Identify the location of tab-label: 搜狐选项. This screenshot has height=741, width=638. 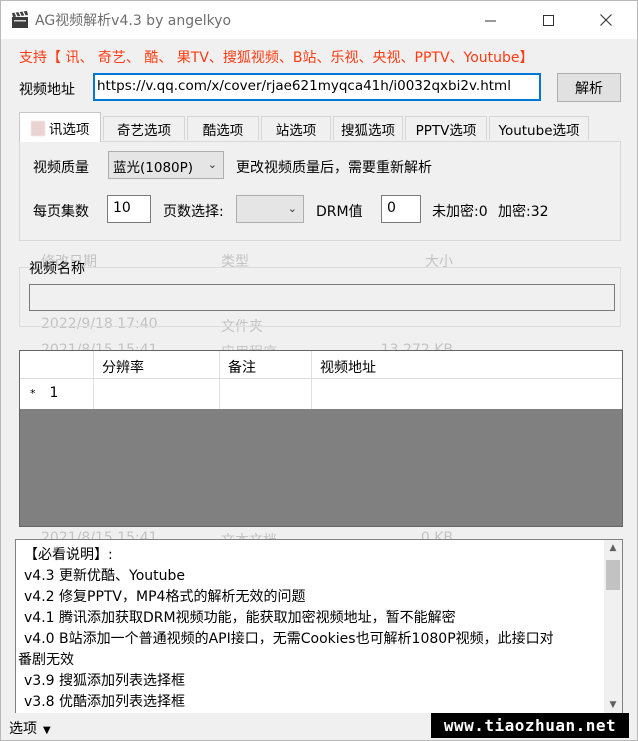
(368, 131).